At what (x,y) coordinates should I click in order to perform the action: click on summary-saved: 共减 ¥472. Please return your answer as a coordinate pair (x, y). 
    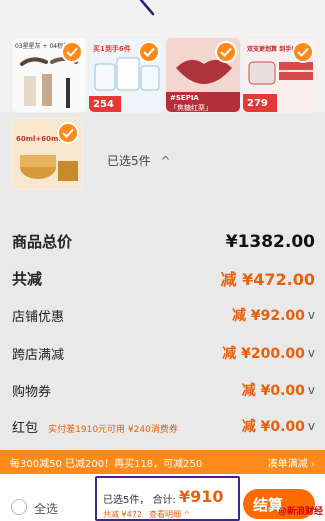
    Looking at the image, I should click on (122, 514).